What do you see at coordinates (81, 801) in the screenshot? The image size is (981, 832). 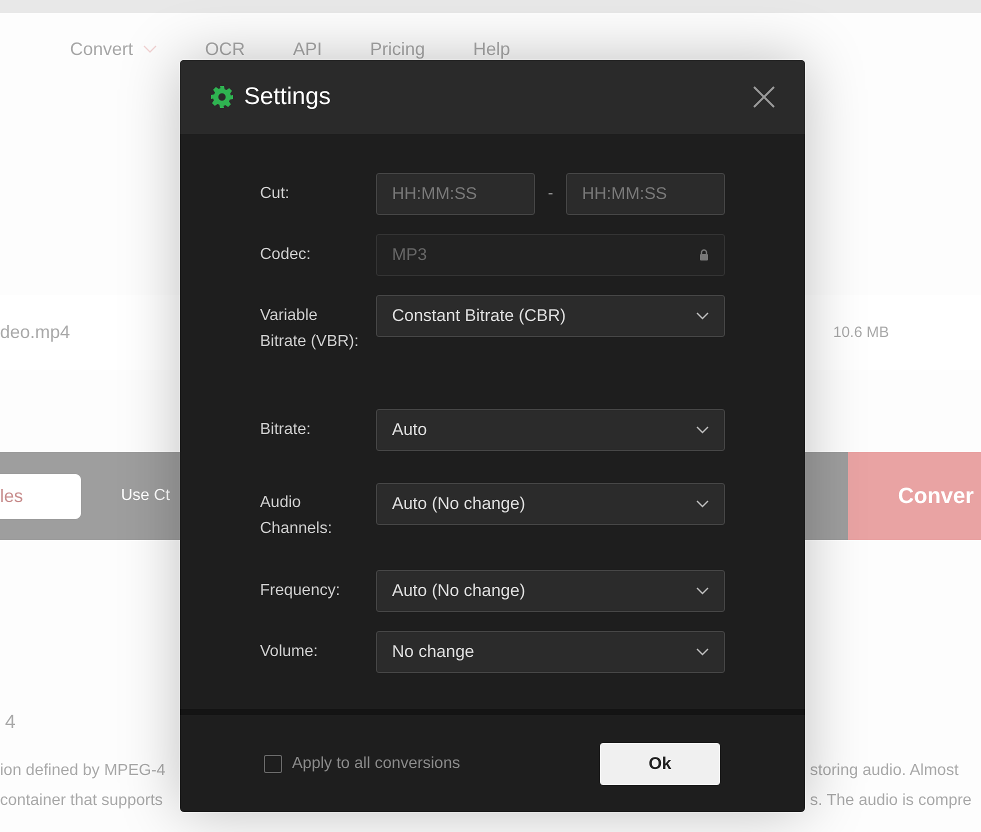 I see `paragraph-line: container that supports` at bounding box center [81, 801].